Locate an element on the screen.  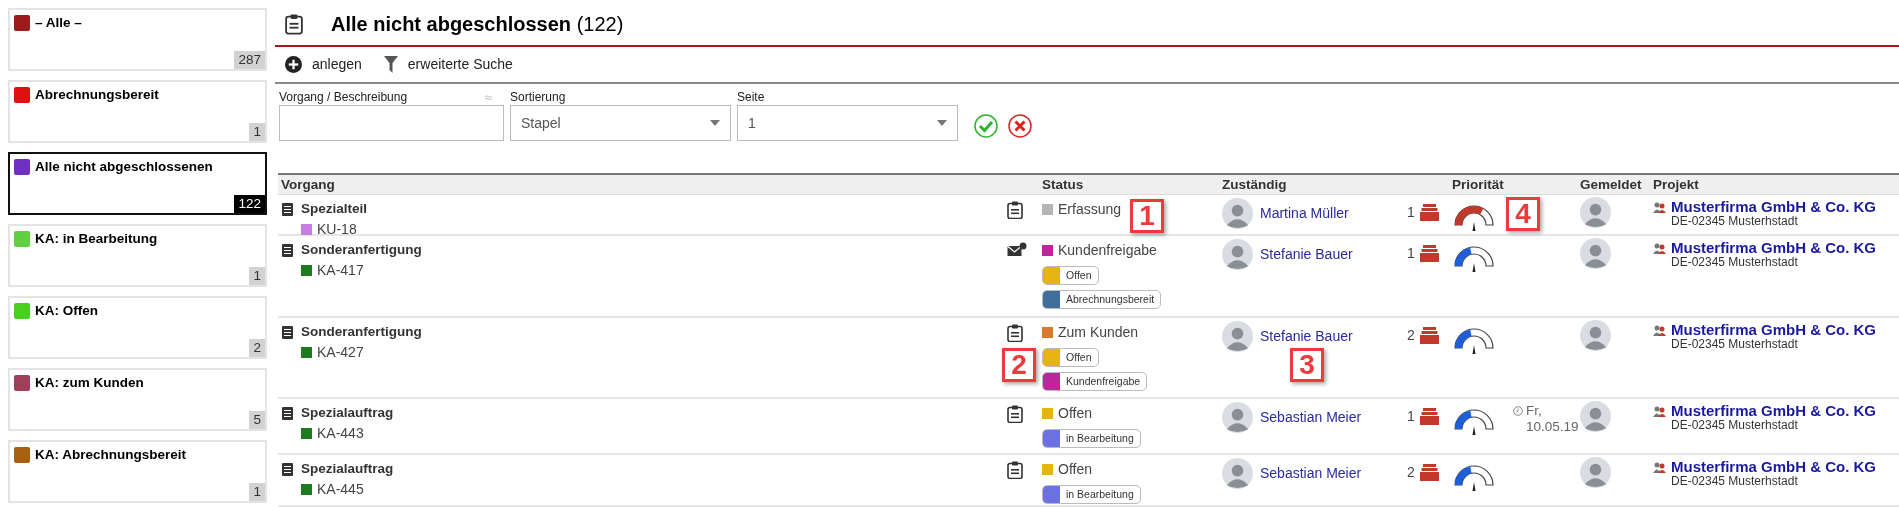
sidebar-item: KA: Abrechnungsbereit 1 is located at coordinates (137, 471).